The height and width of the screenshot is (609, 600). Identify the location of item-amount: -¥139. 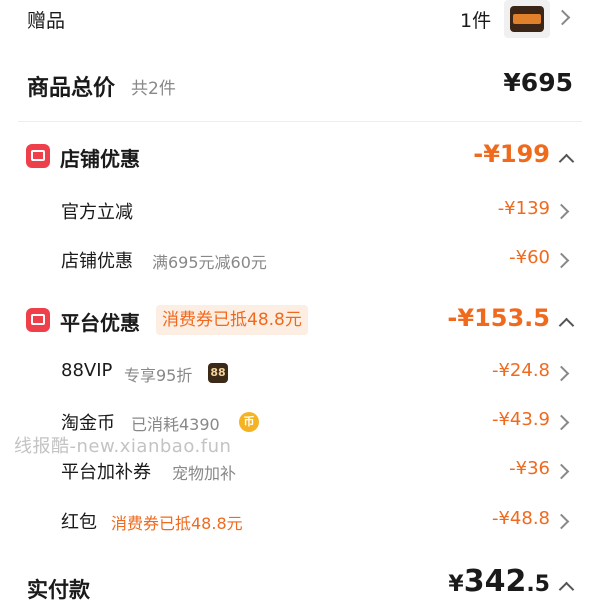
(523, 208).